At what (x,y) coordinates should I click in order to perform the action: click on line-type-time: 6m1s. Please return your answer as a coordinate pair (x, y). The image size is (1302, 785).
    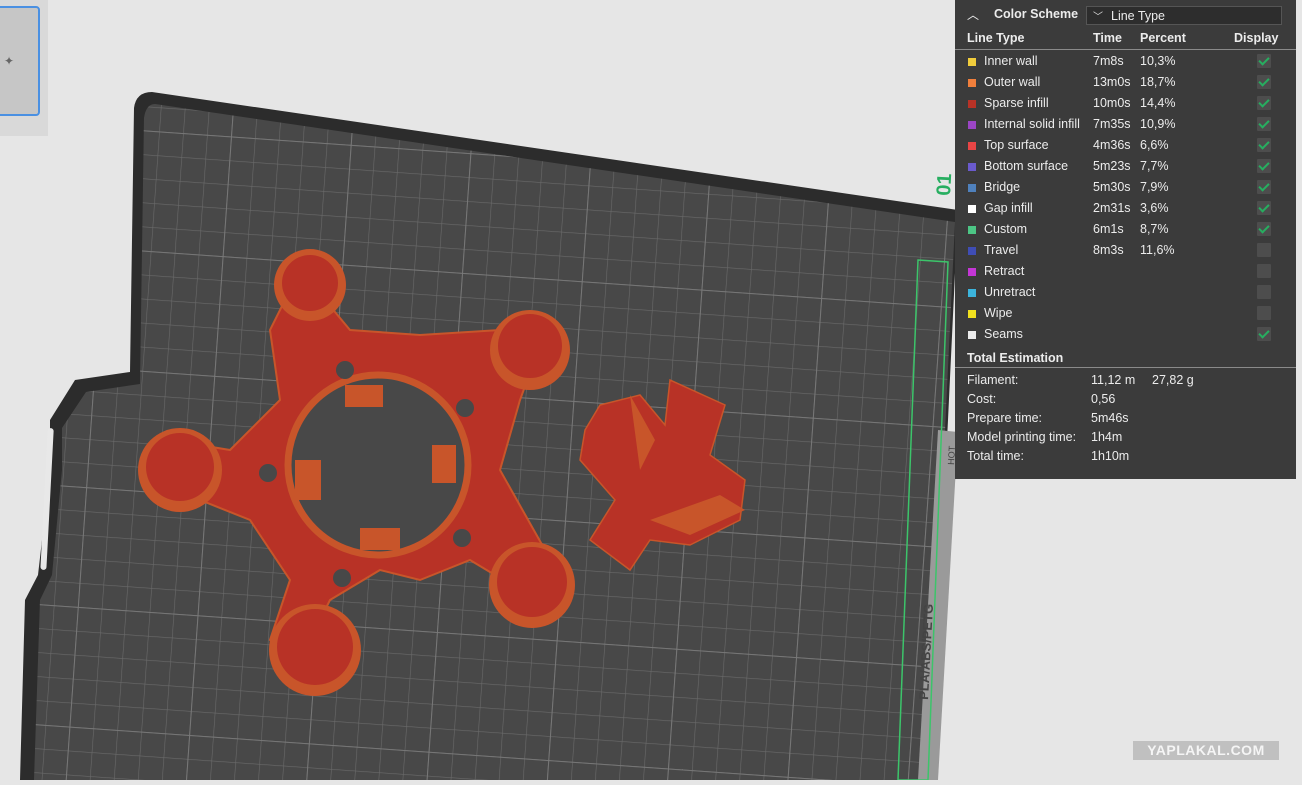
    Looking at the image, I should click on (1108, 229).